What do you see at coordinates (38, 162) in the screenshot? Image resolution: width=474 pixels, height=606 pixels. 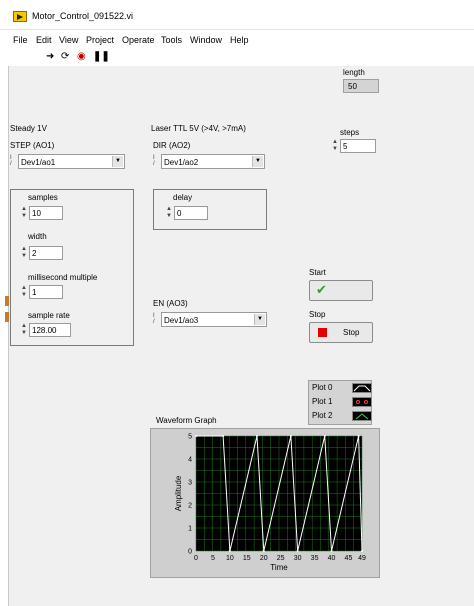 I see `step-channel-text: Dev1/ao1` at bounding box center [38, 162].